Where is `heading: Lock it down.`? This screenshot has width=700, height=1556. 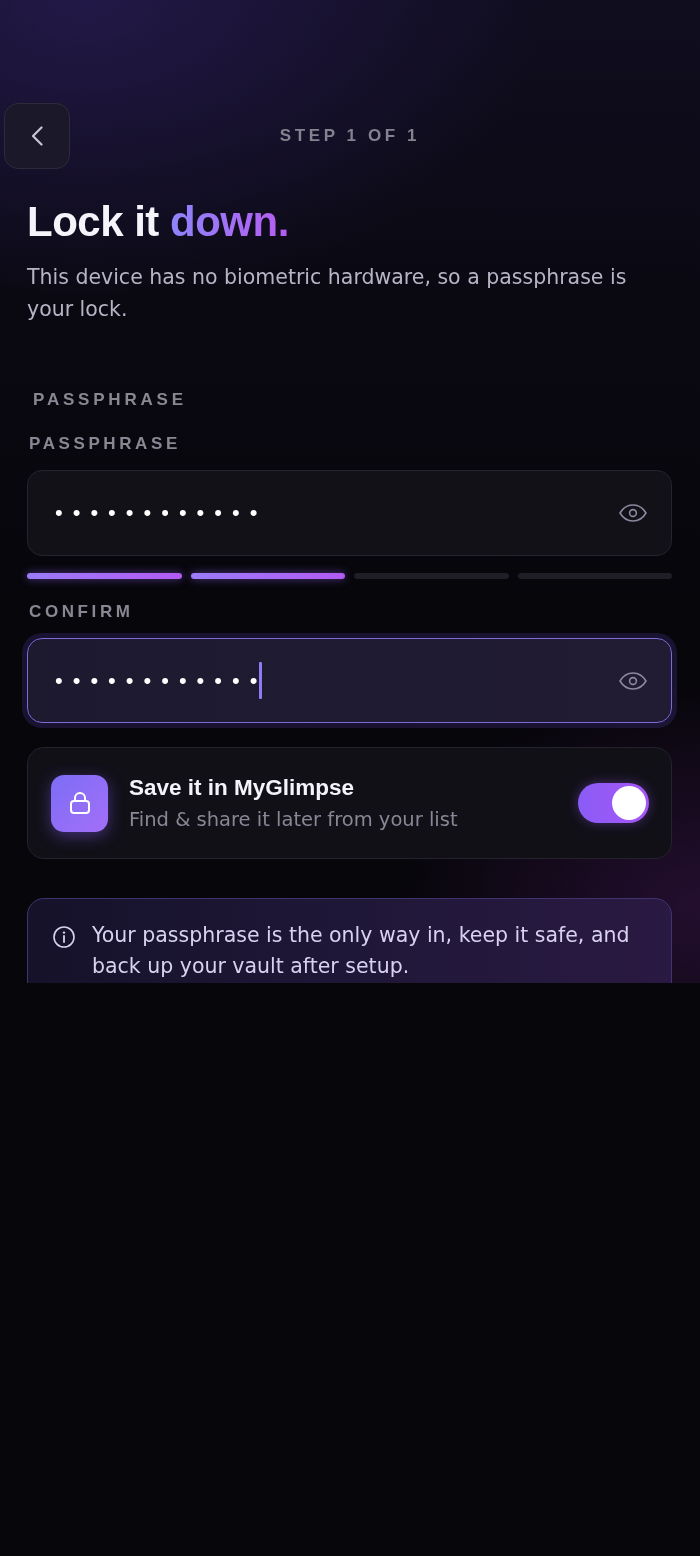 heading: Lock it down. is located at coordinates (158, 222).